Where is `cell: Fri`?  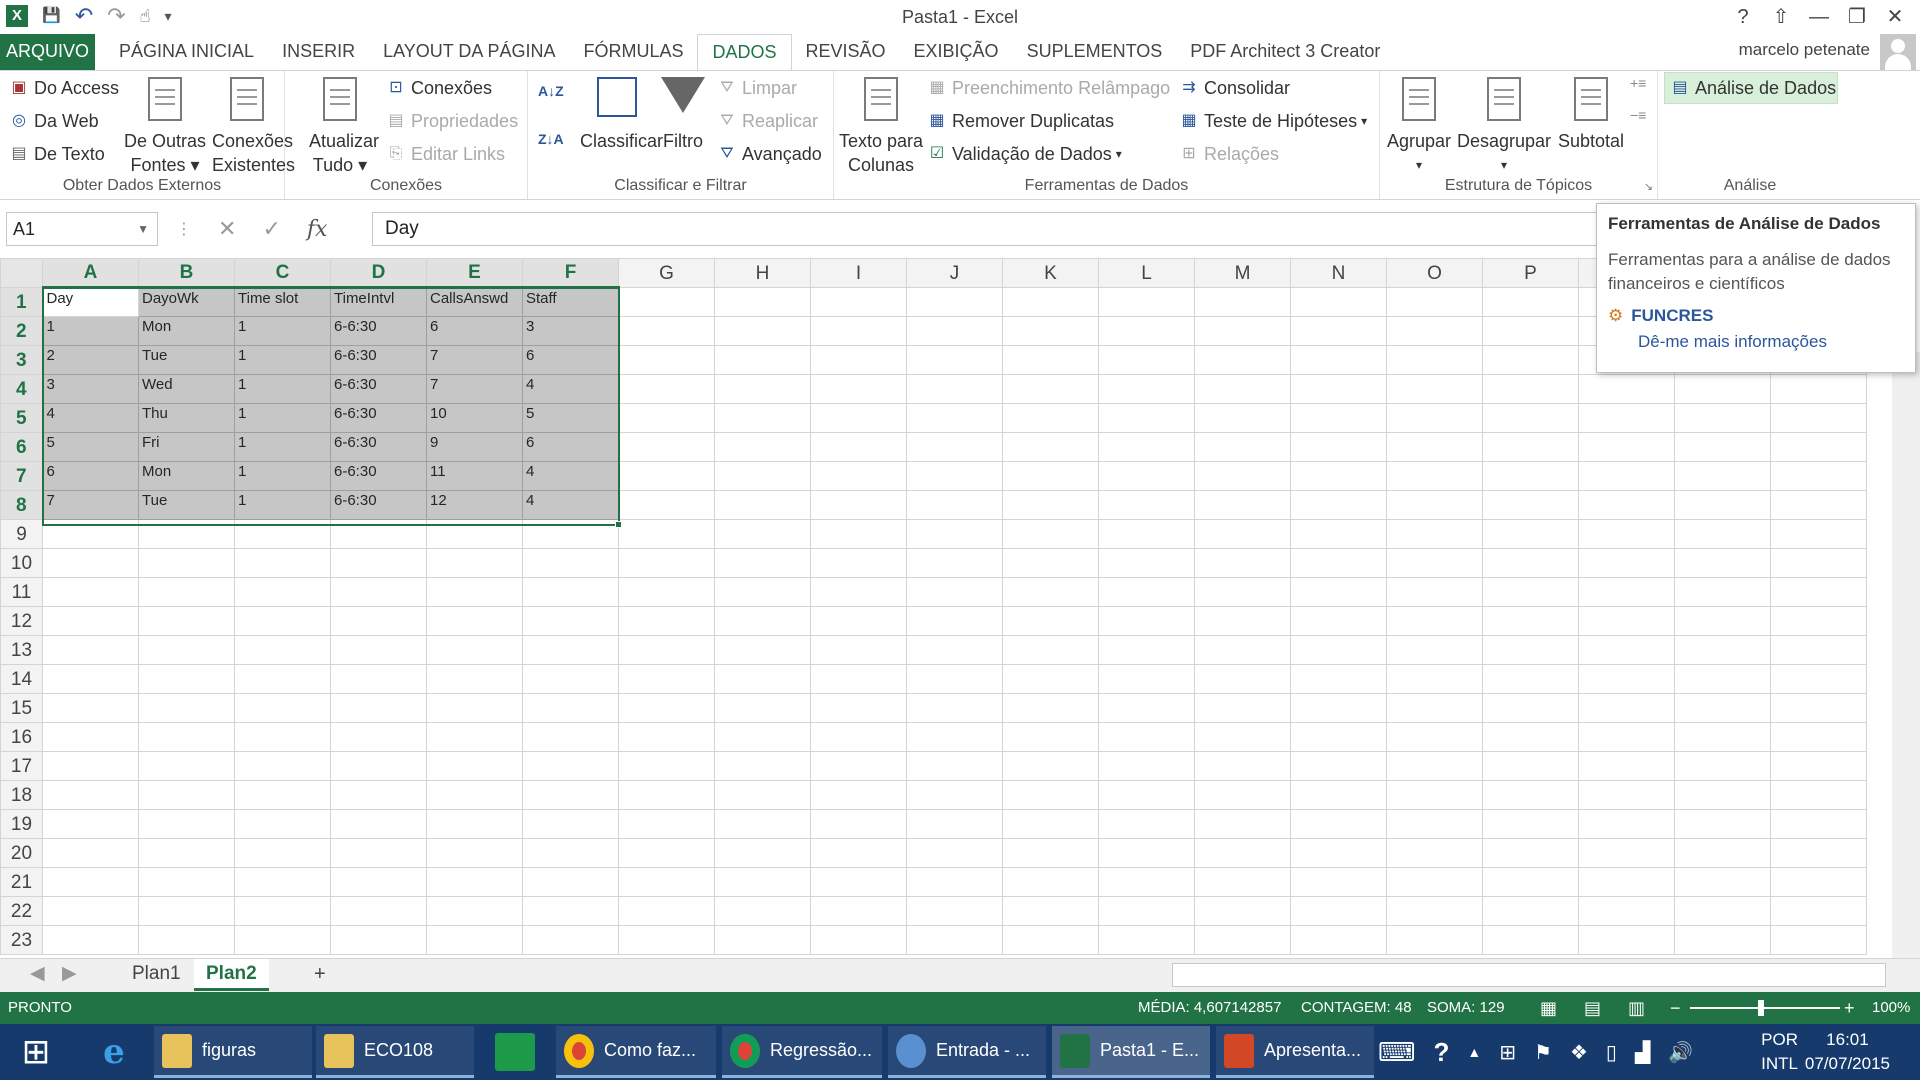 cell: Fri is located at coordinates (186, 447).